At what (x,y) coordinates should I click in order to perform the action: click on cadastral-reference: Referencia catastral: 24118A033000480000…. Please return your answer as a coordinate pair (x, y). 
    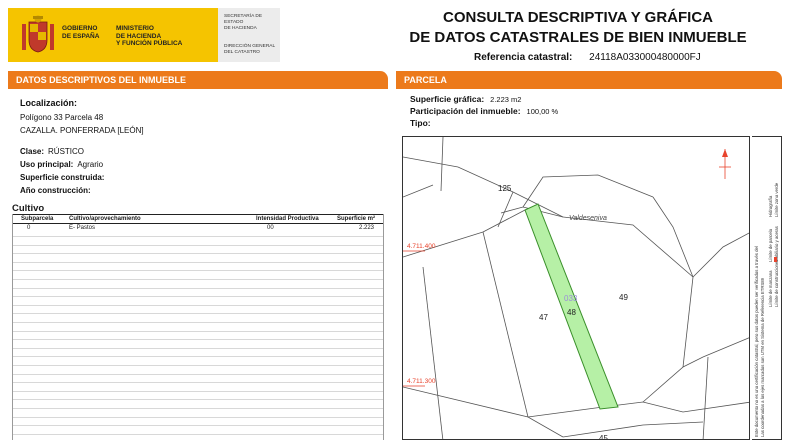
    Looking at the image, I should click on (587, 57).